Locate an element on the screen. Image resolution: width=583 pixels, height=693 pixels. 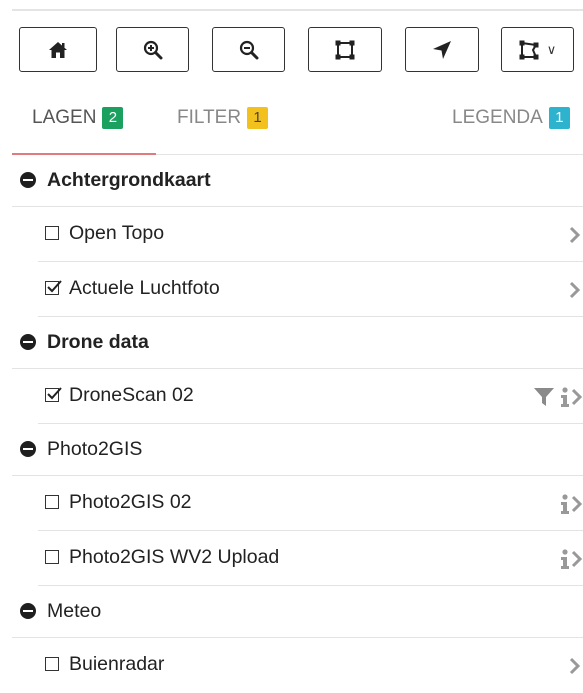
tab-lagen: LAGEN 2 is located at coordinates (78, 118).